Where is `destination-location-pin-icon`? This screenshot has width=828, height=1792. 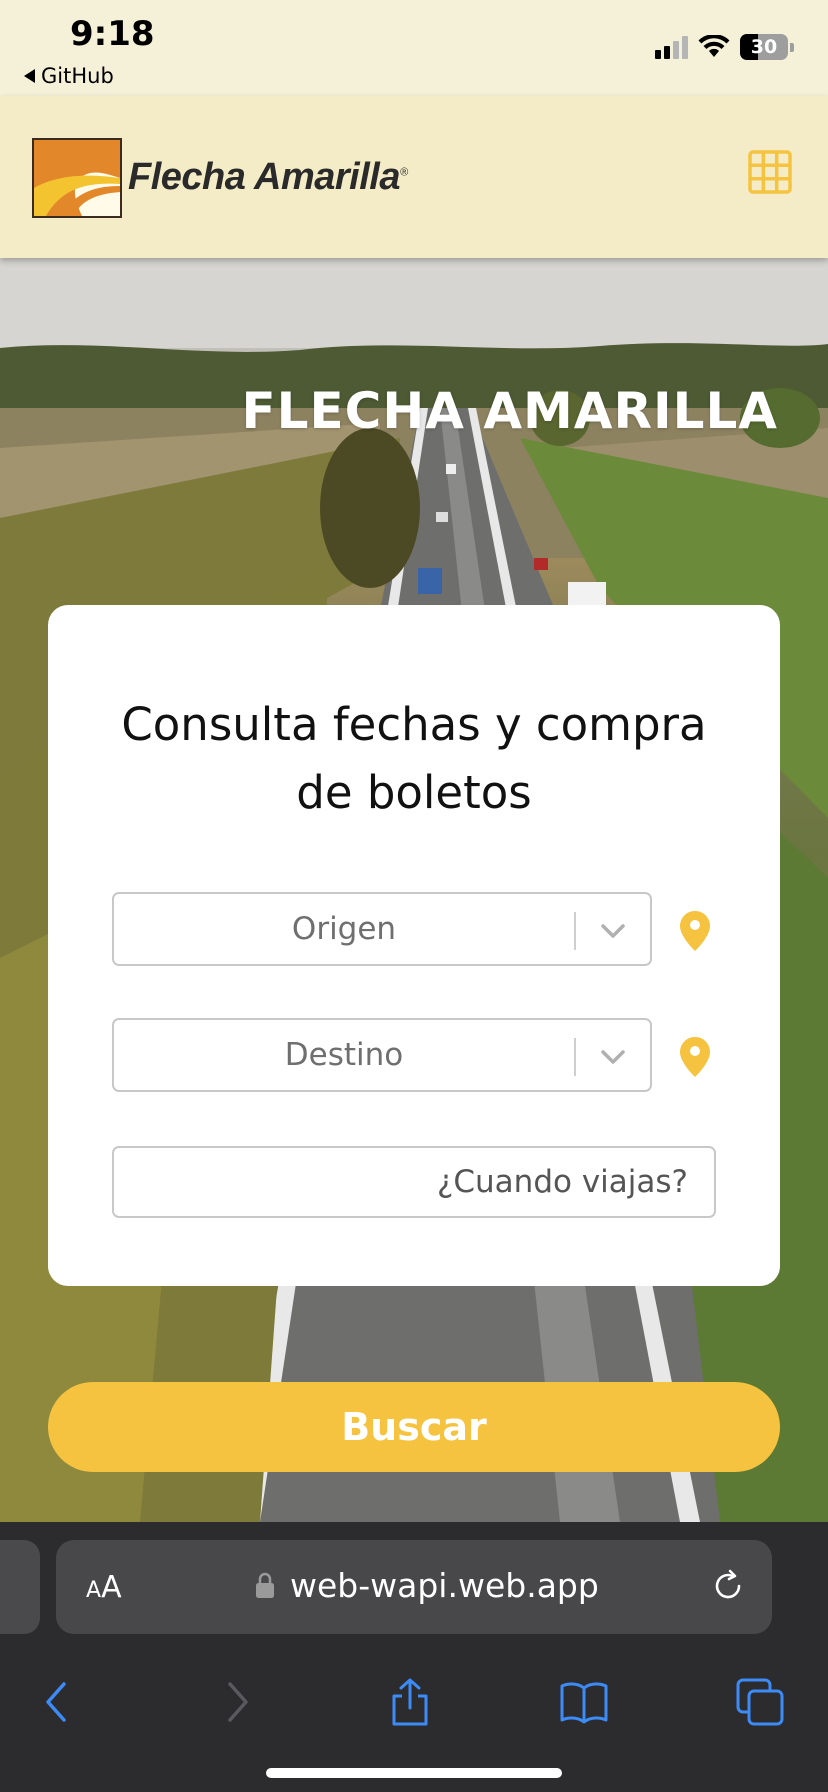
destination-location-pin-icon is located at coordinates (695, 1057).